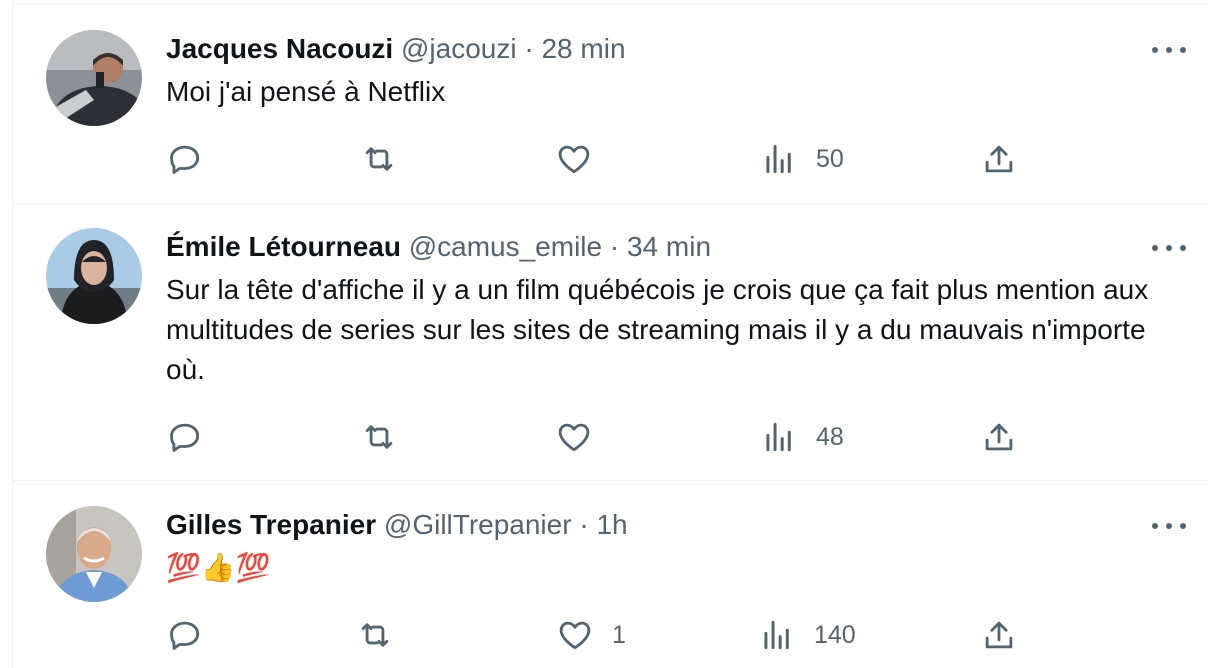  I want to click on tweet-actions: 1 140, so click(596, 635).